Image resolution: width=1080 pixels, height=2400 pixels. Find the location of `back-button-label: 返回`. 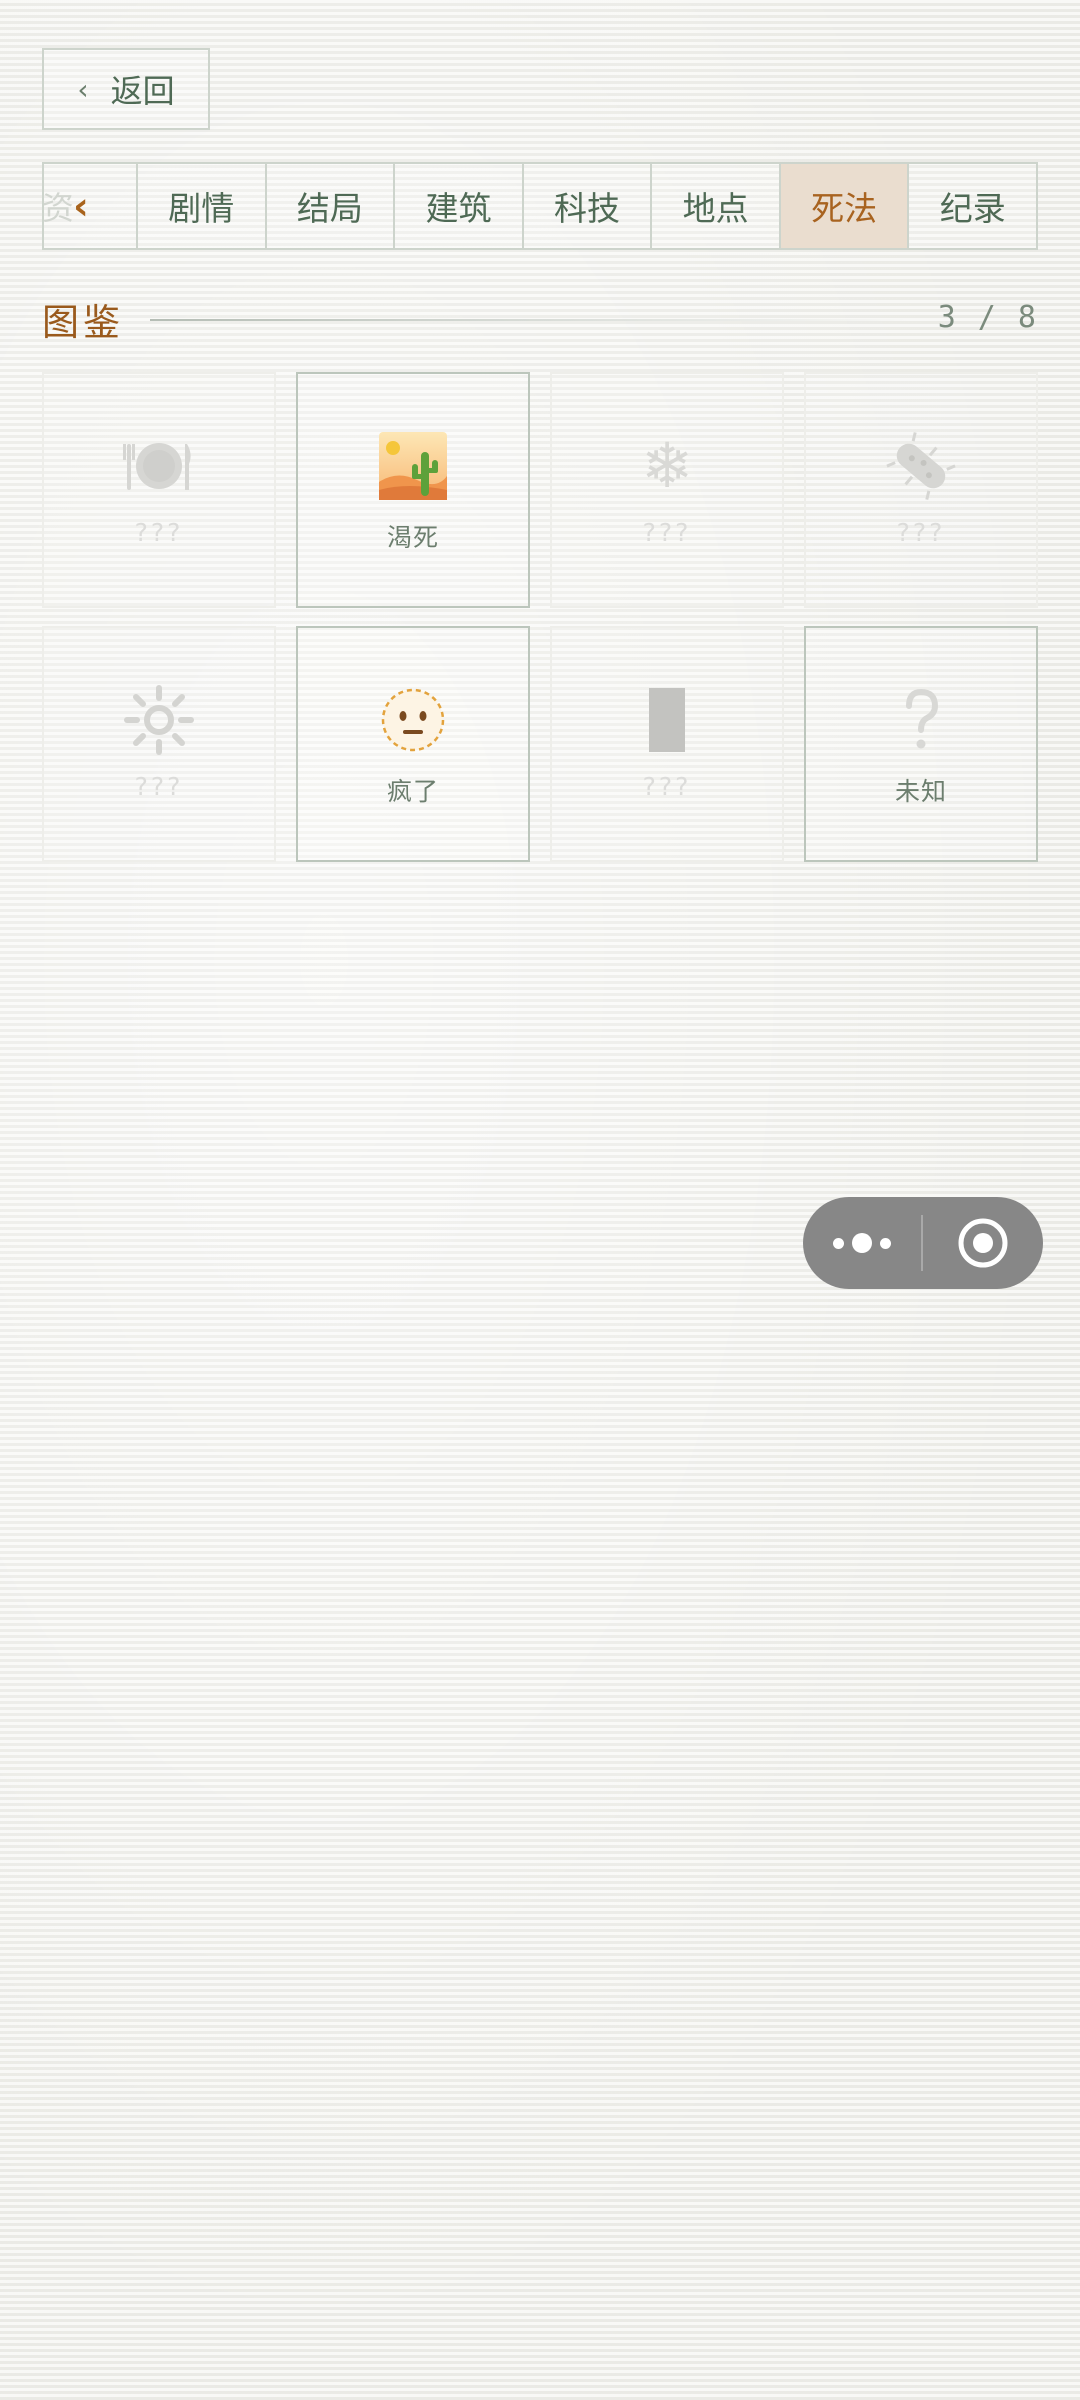

back-button-label: 返回 is located at coordinates (142, 91).